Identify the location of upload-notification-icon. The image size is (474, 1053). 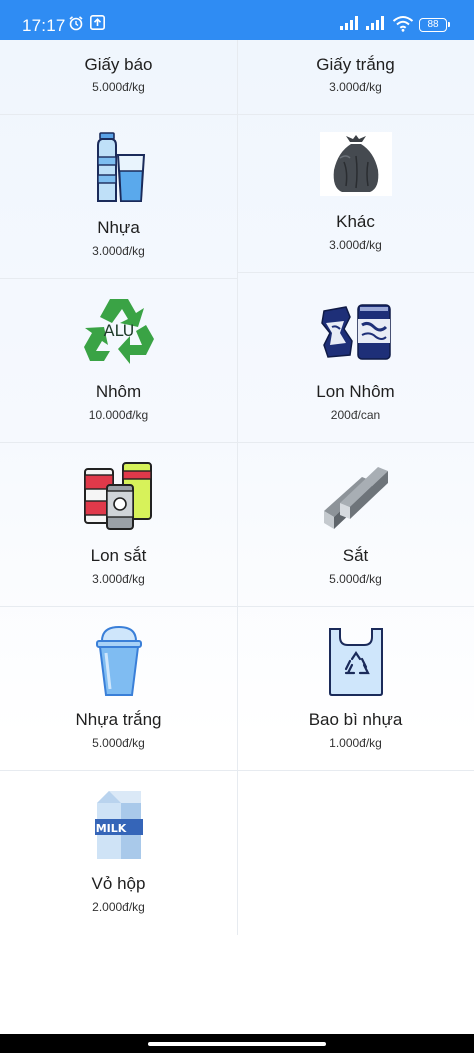
(97, 25).